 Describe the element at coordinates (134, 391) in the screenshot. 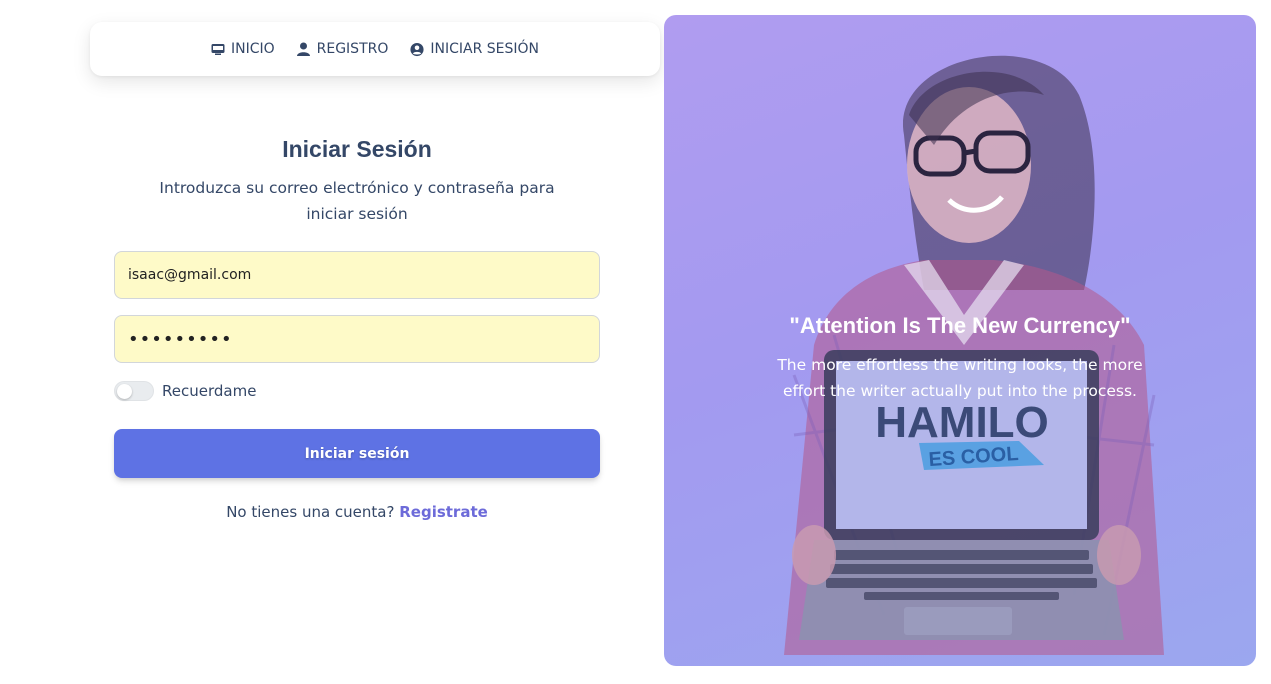

I see `remember-toggle` at that location.